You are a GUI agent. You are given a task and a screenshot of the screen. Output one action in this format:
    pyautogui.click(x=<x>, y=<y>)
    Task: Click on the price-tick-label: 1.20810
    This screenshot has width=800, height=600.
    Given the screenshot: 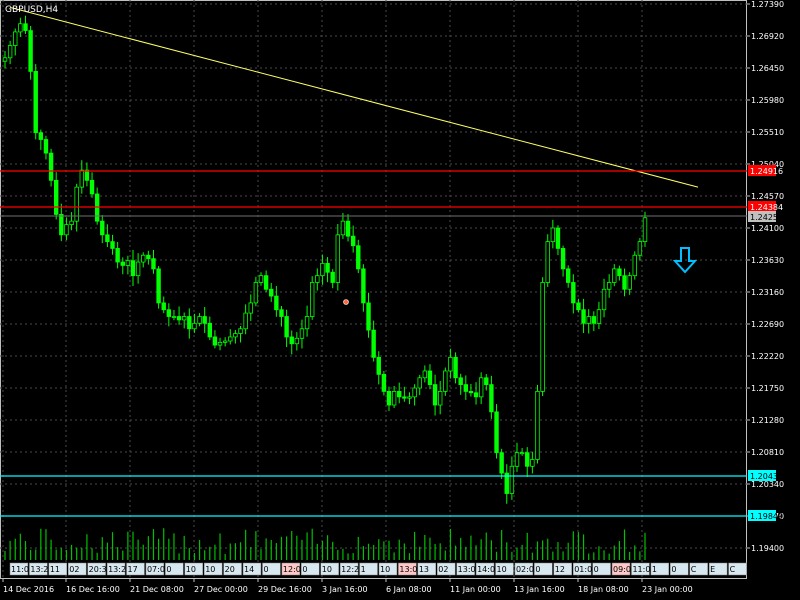 What is the action you would take?
    pyautogui.click(x=767, y=452)
    